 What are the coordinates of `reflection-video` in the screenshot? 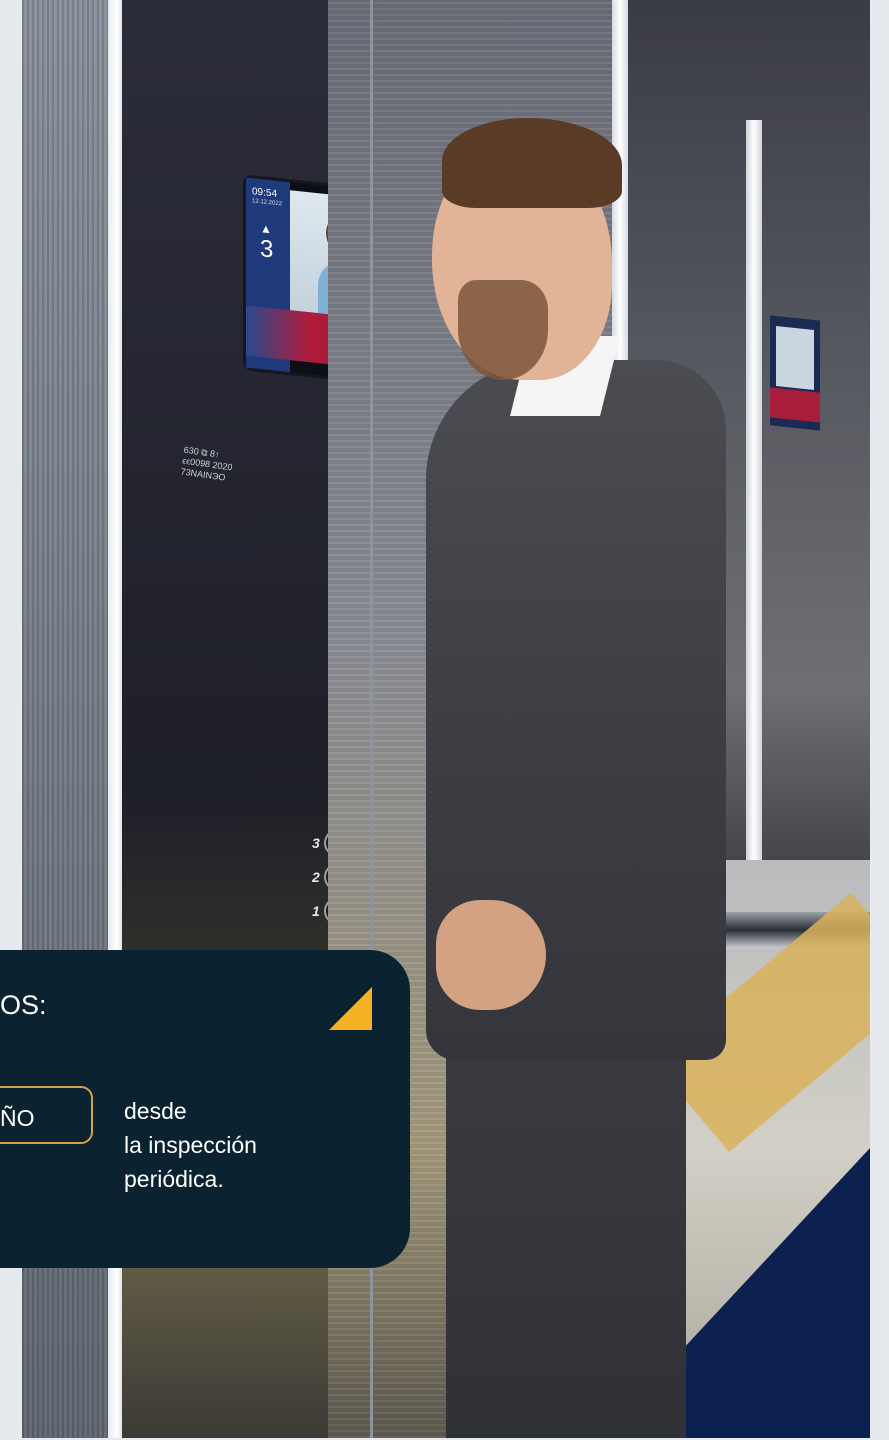 It's located at (795, 358).